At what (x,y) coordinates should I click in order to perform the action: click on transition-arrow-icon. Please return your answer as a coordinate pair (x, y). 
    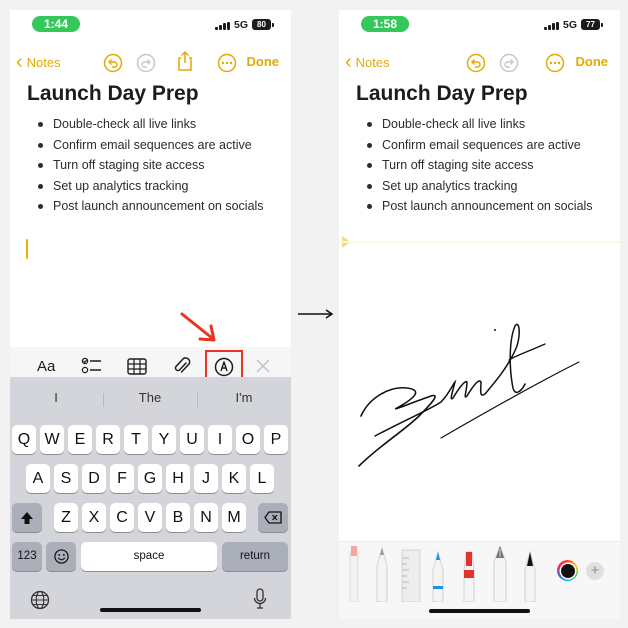
    Looking at the image, I should click on (316, 314).